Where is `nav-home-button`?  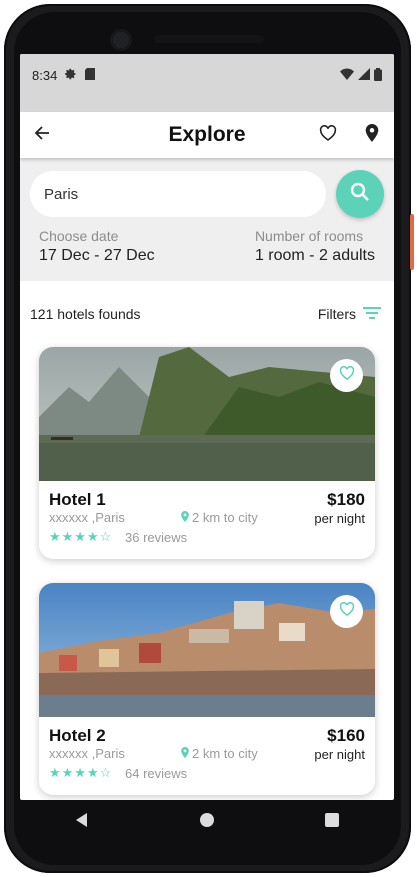
nav-home-button is located at coordinates (207, 822).